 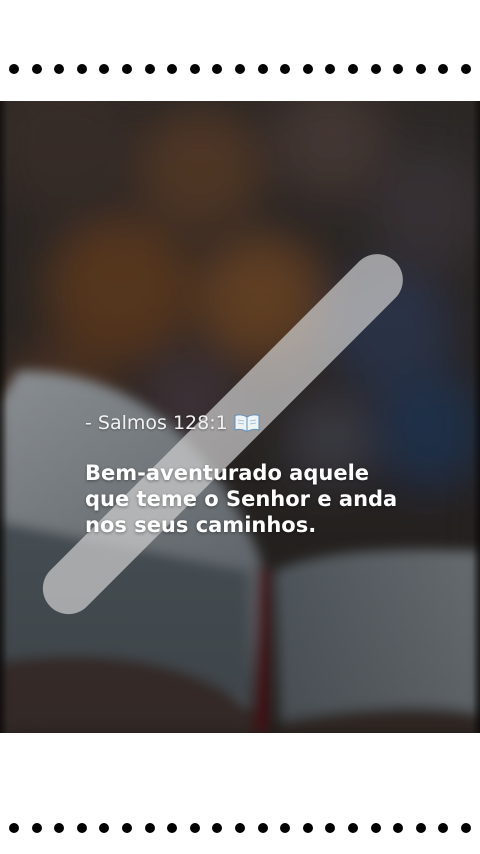 I want to click on top-dots-border, so click(x=240, y=69).